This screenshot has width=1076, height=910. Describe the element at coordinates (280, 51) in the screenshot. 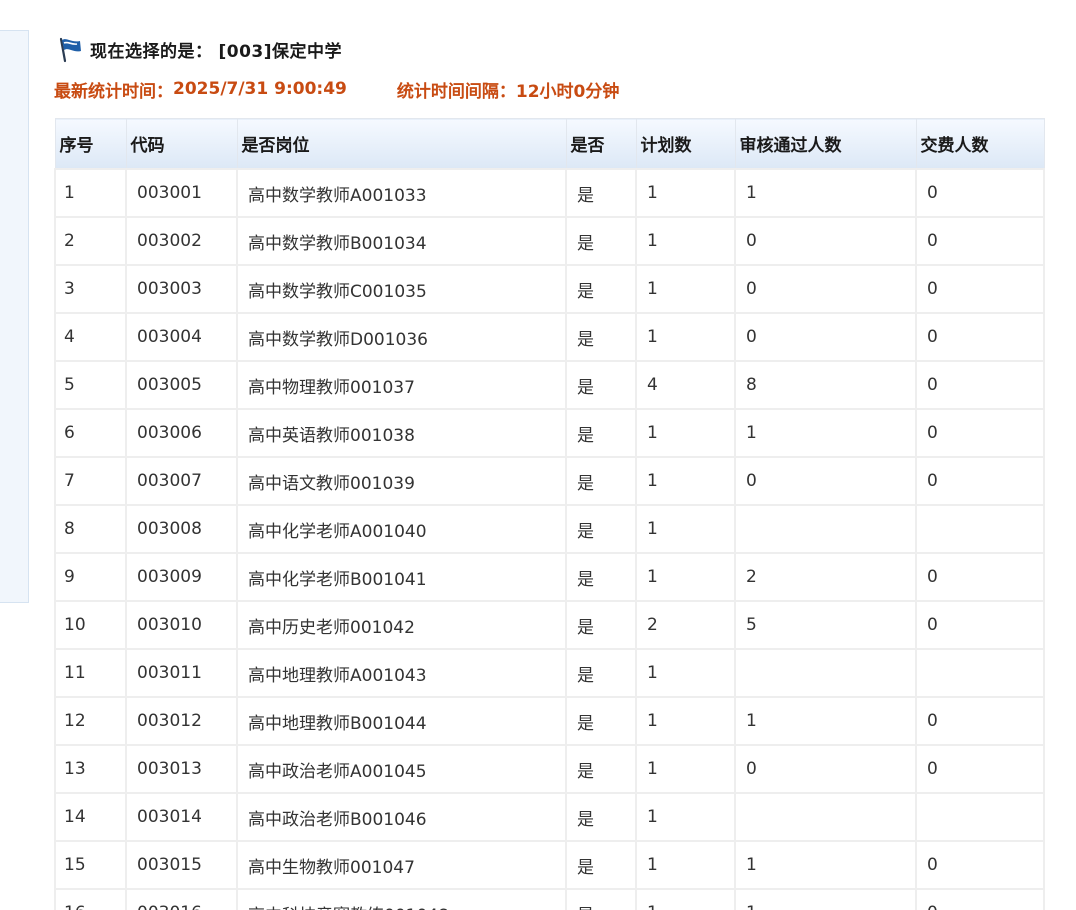

I see `selection-value: [003]保定中学` at that location.